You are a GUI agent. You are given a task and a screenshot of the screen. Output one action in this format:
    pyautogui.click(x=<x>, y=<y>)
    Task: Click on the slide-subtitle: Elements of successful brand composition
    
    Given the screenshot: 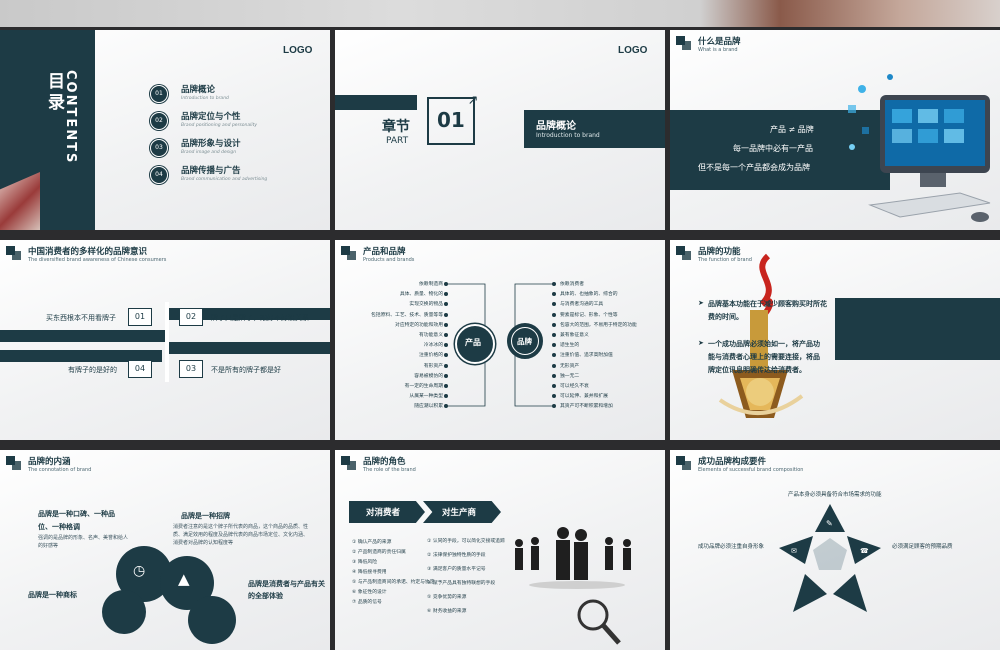 What is the action you would take?
    pyautogui.click(x=751, y=470)
    